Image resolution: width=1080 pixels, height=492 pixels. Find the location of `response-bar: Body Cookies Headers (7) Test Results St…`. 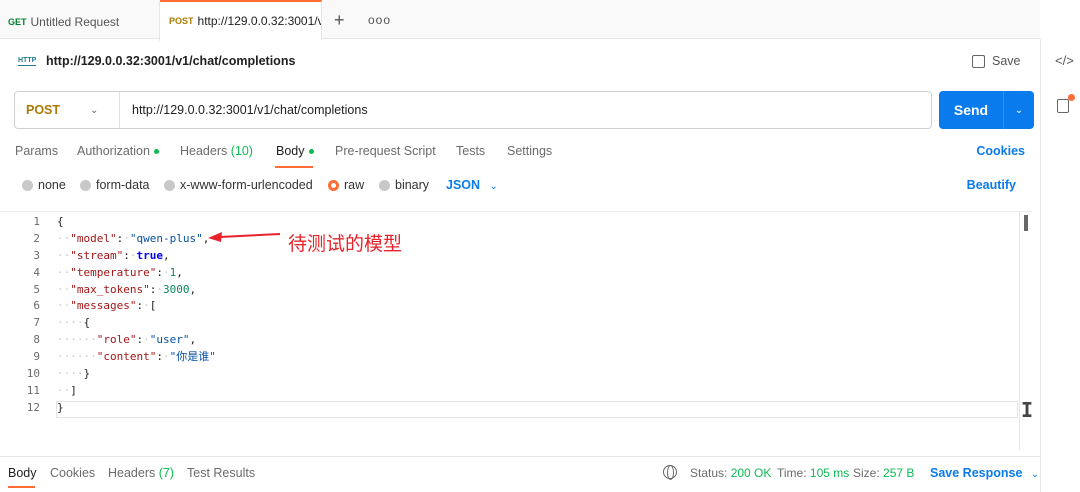

response-bar: Body Cookies Headers (7) Test Results St… is located at coordinates (520, 474).